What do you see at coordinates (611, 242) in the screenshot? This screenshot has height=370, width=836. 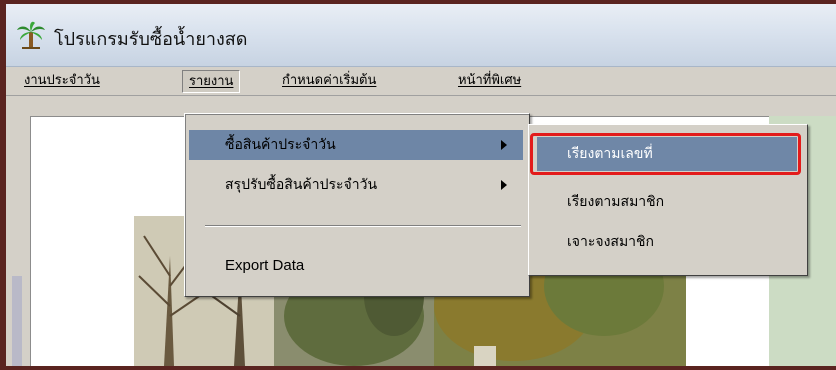 I see `submenu-item-label: เจาะจงสมาชิก` at bounding box center [611, 242].